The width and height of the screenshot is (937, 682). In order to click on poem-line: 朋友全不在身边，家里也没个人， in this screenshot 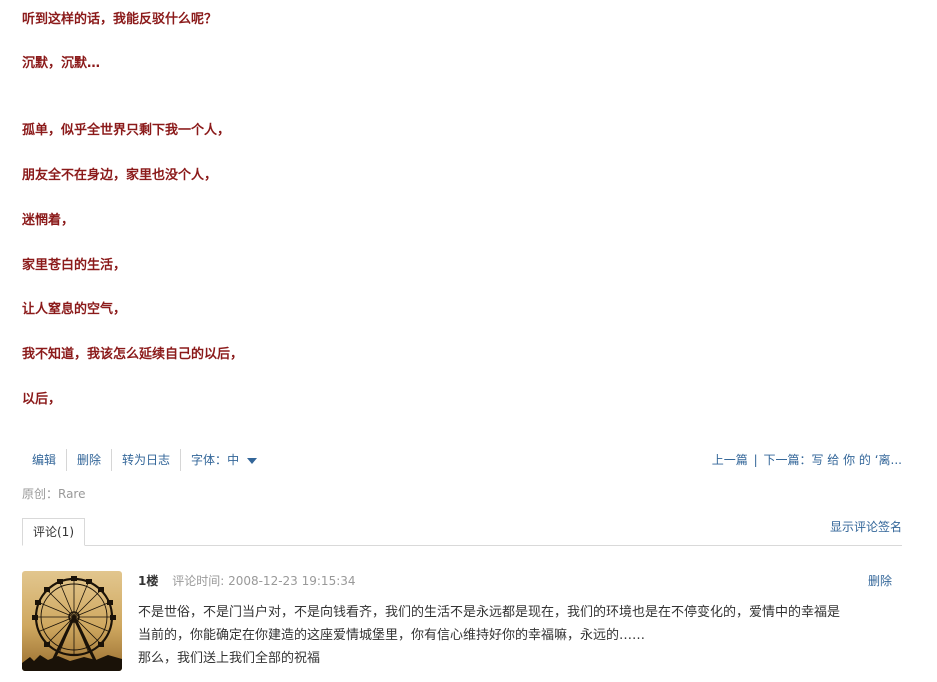, I will do `click(120, 175)`.